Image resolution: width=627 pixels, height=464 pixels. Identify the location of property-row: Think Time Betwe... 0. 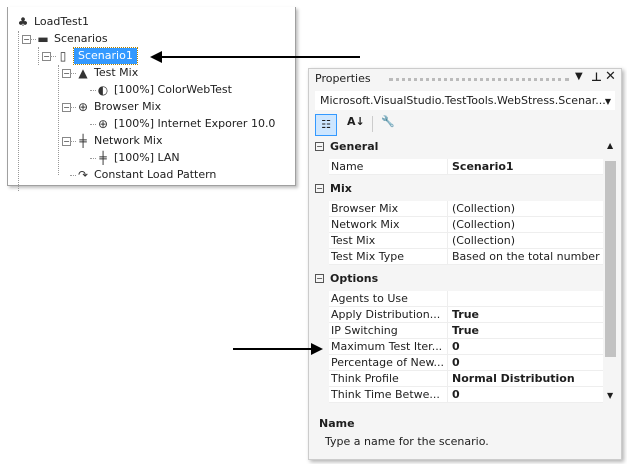
(466, 395).